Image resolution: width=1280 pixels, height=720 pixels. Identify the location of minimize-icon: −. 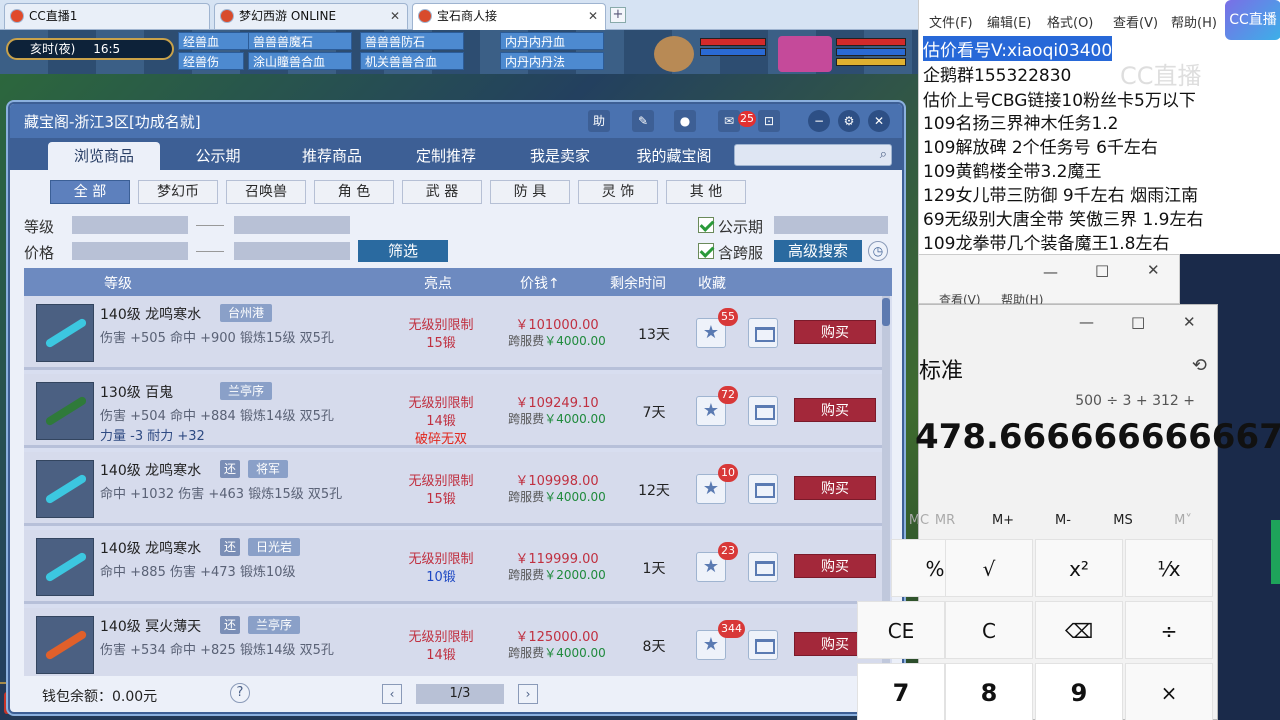
(819, 121).